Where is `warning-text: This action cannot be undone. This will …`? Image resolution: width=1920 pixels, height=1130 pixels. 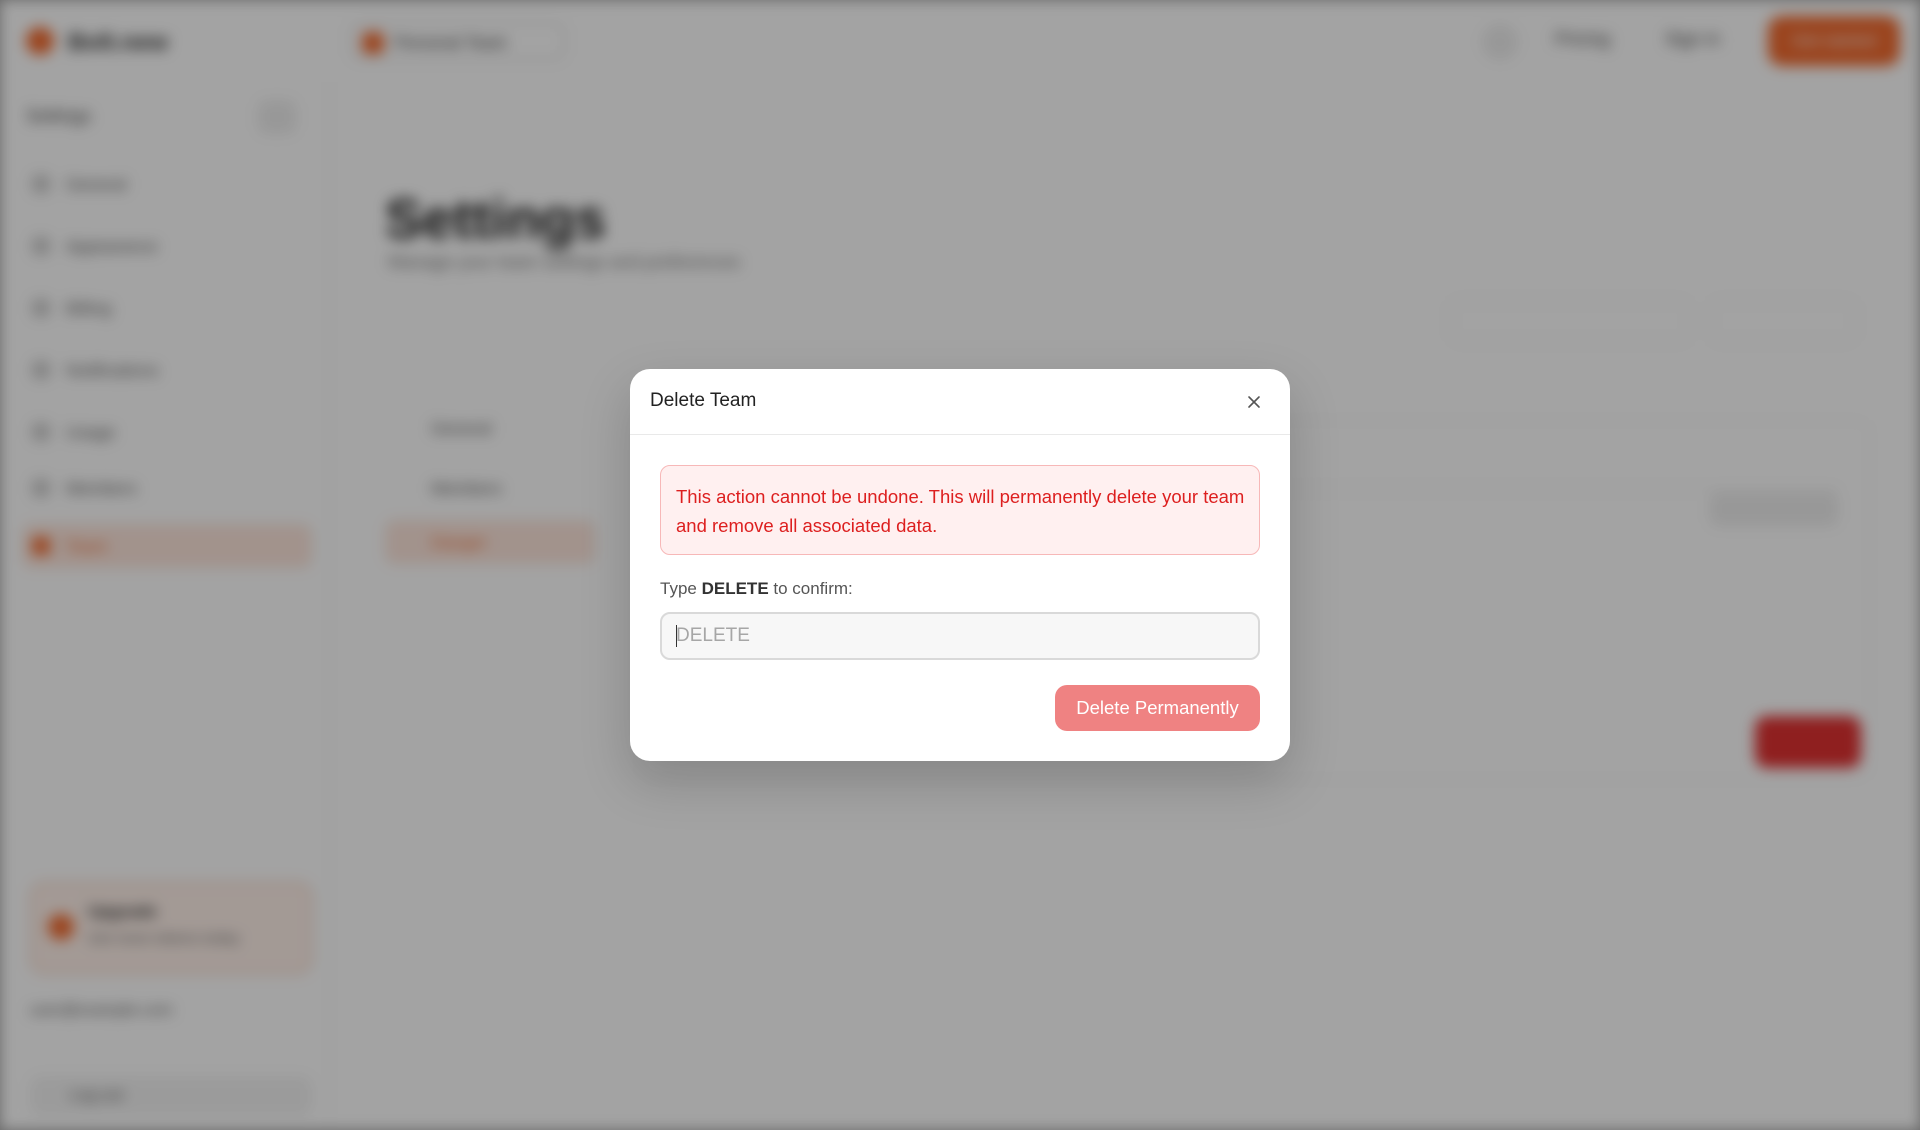 warning-text: This action cannot be undone. This will … is located at coordinates (960, 511).